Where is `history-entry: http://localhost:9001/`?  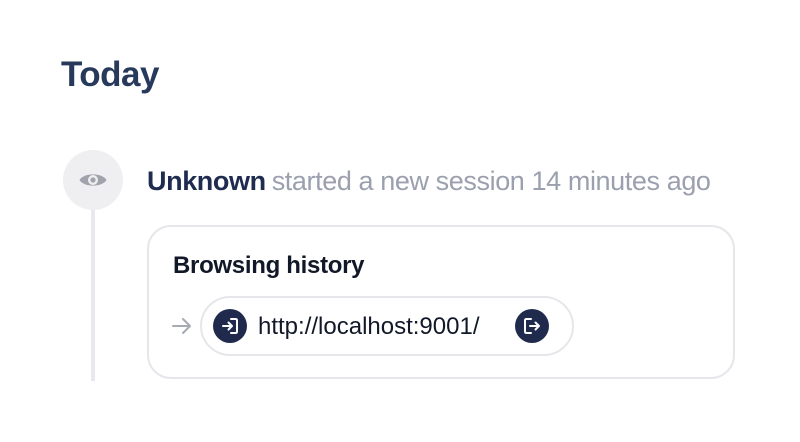 history-entry: http://localhost:9001/ is located at coordinates (387, 326).